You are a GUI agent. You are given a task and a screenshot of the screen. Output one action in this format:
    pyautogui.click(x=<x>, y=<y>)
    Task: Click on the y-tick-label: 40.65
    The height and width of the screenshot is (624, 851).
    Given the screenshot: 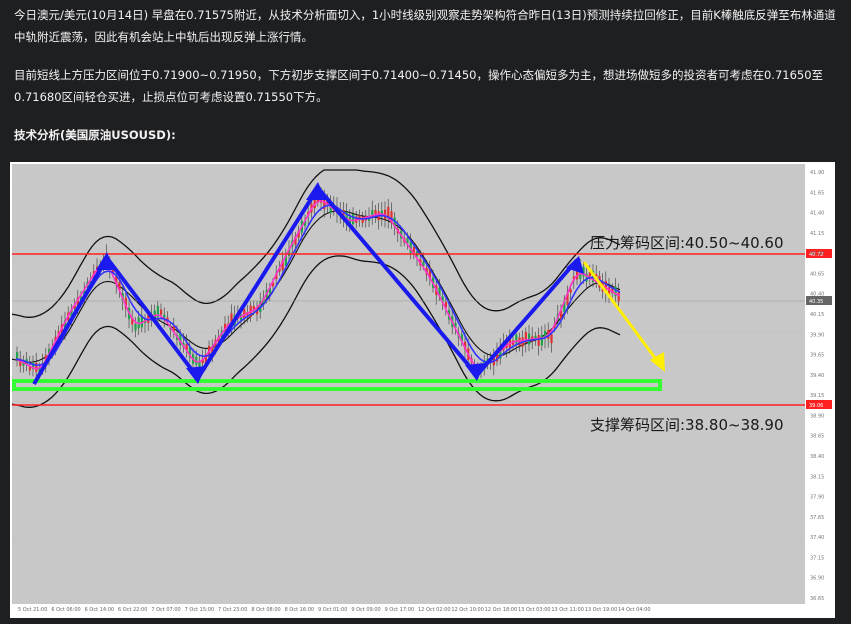 What is the action you would take?
    pyautogui.click(x=817, y=274)
    